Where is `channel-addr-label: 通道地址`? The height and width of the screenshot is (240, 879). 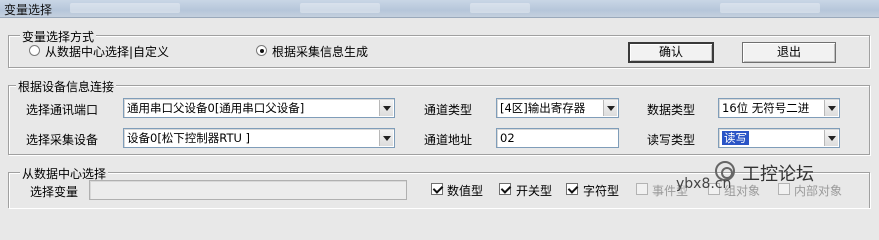
channel-addr-label: 通道地址 is located at coordinates (448, 140).